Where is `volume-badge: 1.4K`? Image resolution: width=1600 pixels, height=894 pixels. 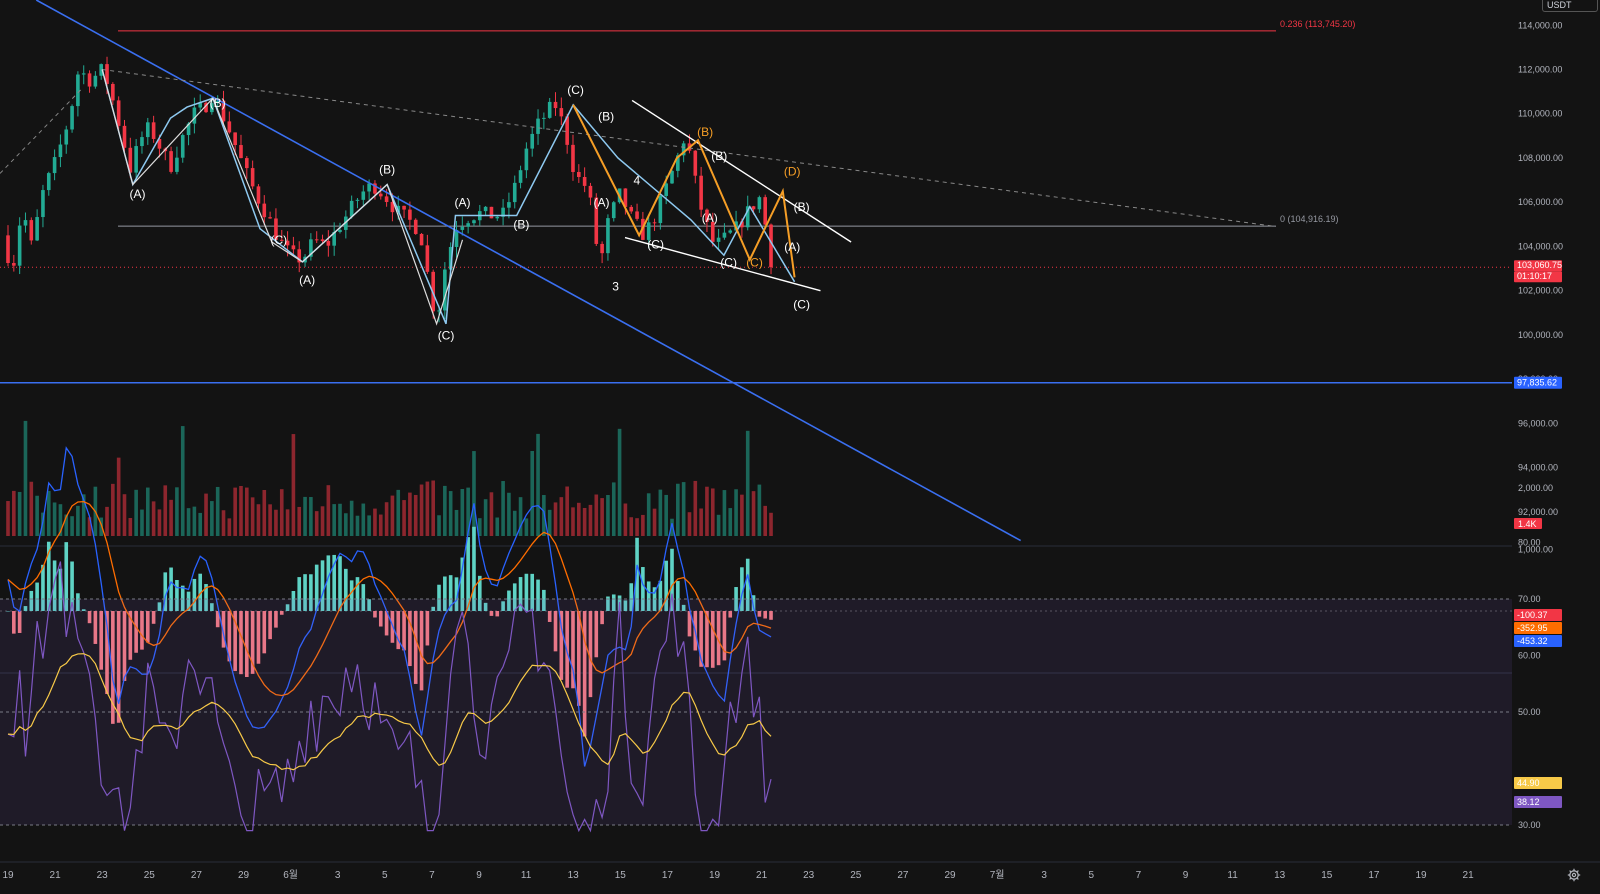 volume-badge: 1.4K is located at coordinates (1527, 524).